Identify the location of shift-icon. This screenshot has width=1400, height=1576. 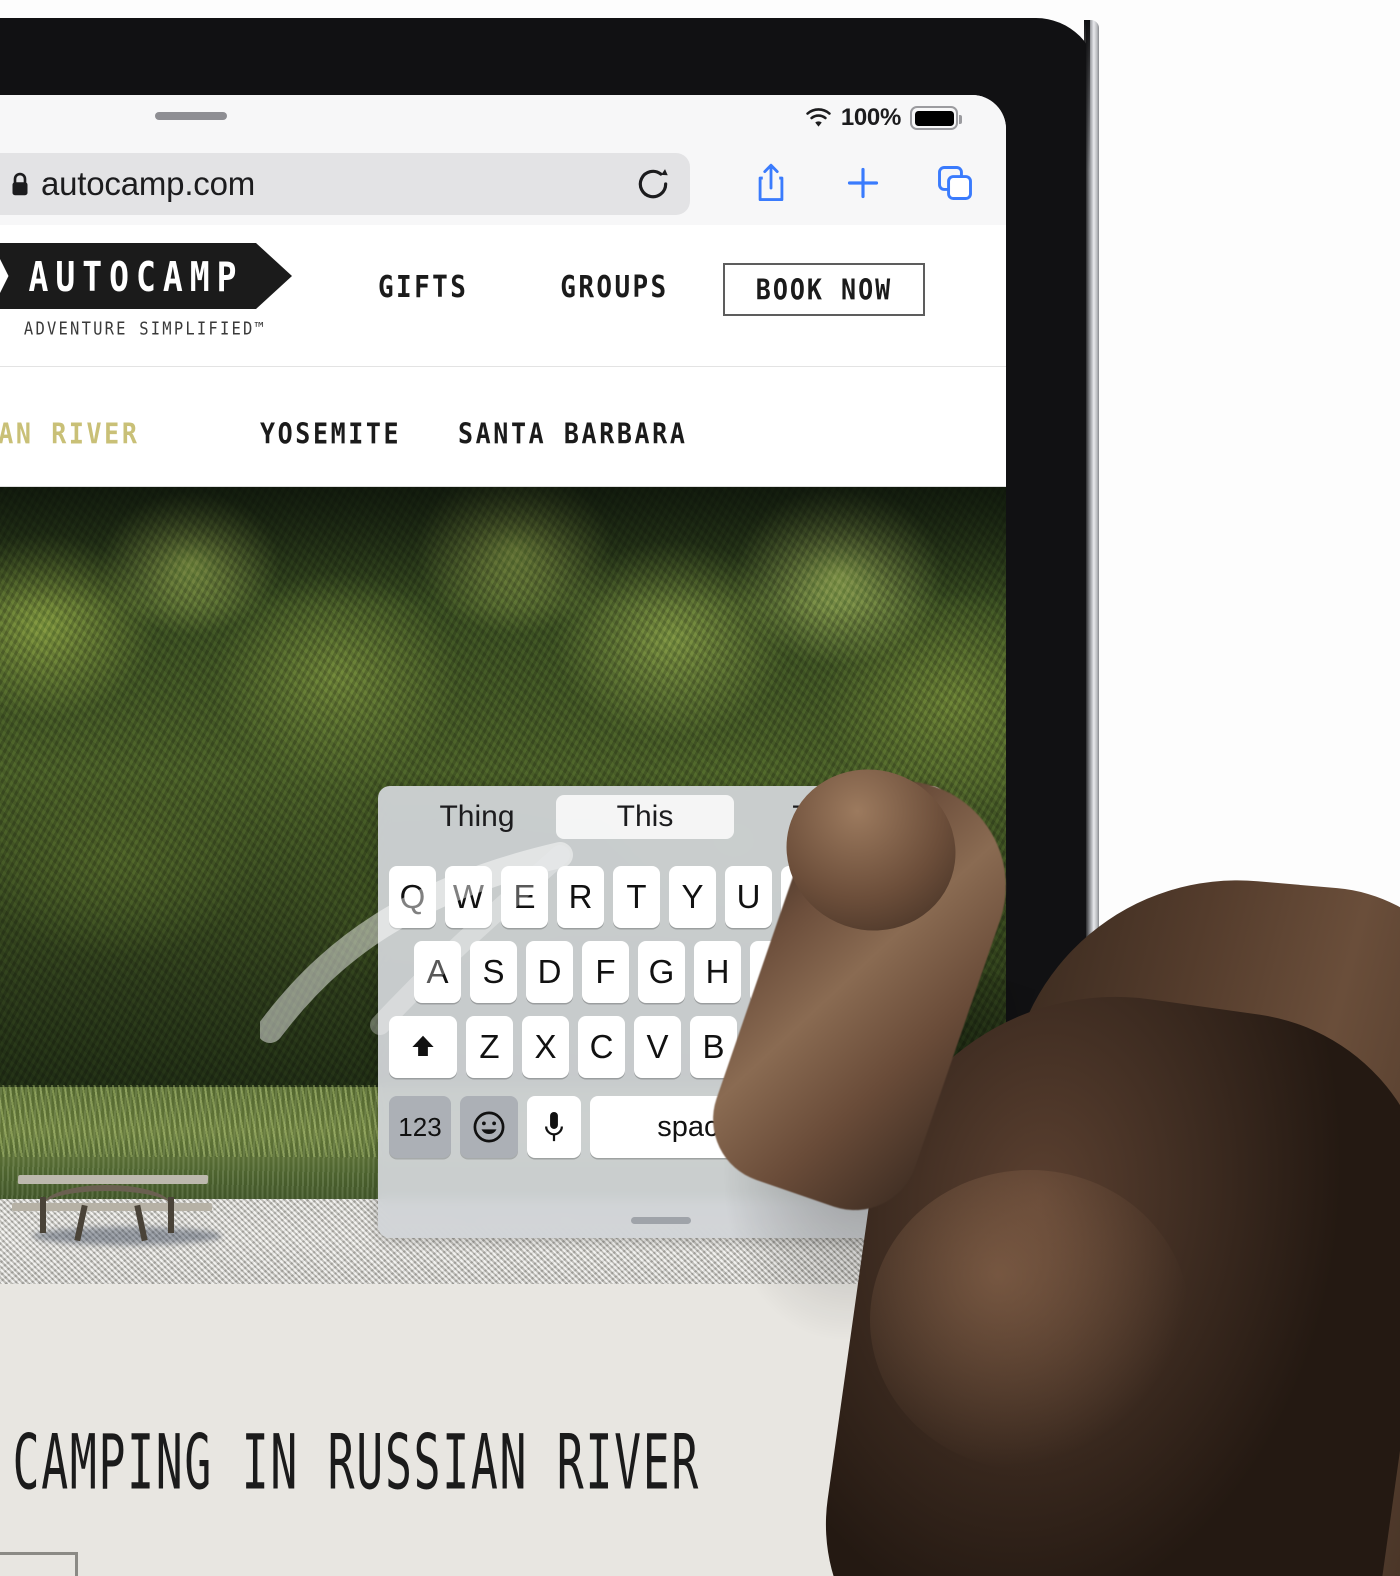
(423, 1045).